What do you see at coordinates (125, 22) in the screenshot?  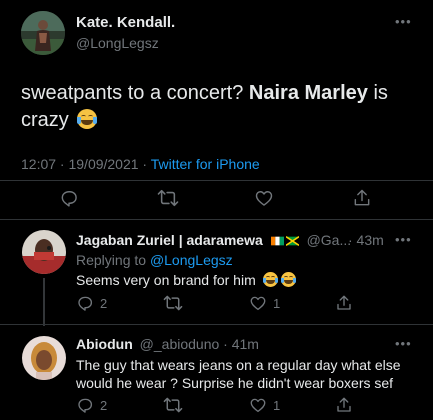 I see `author-display-name: Kate. Kendall.` at bounding box center [125, 22].